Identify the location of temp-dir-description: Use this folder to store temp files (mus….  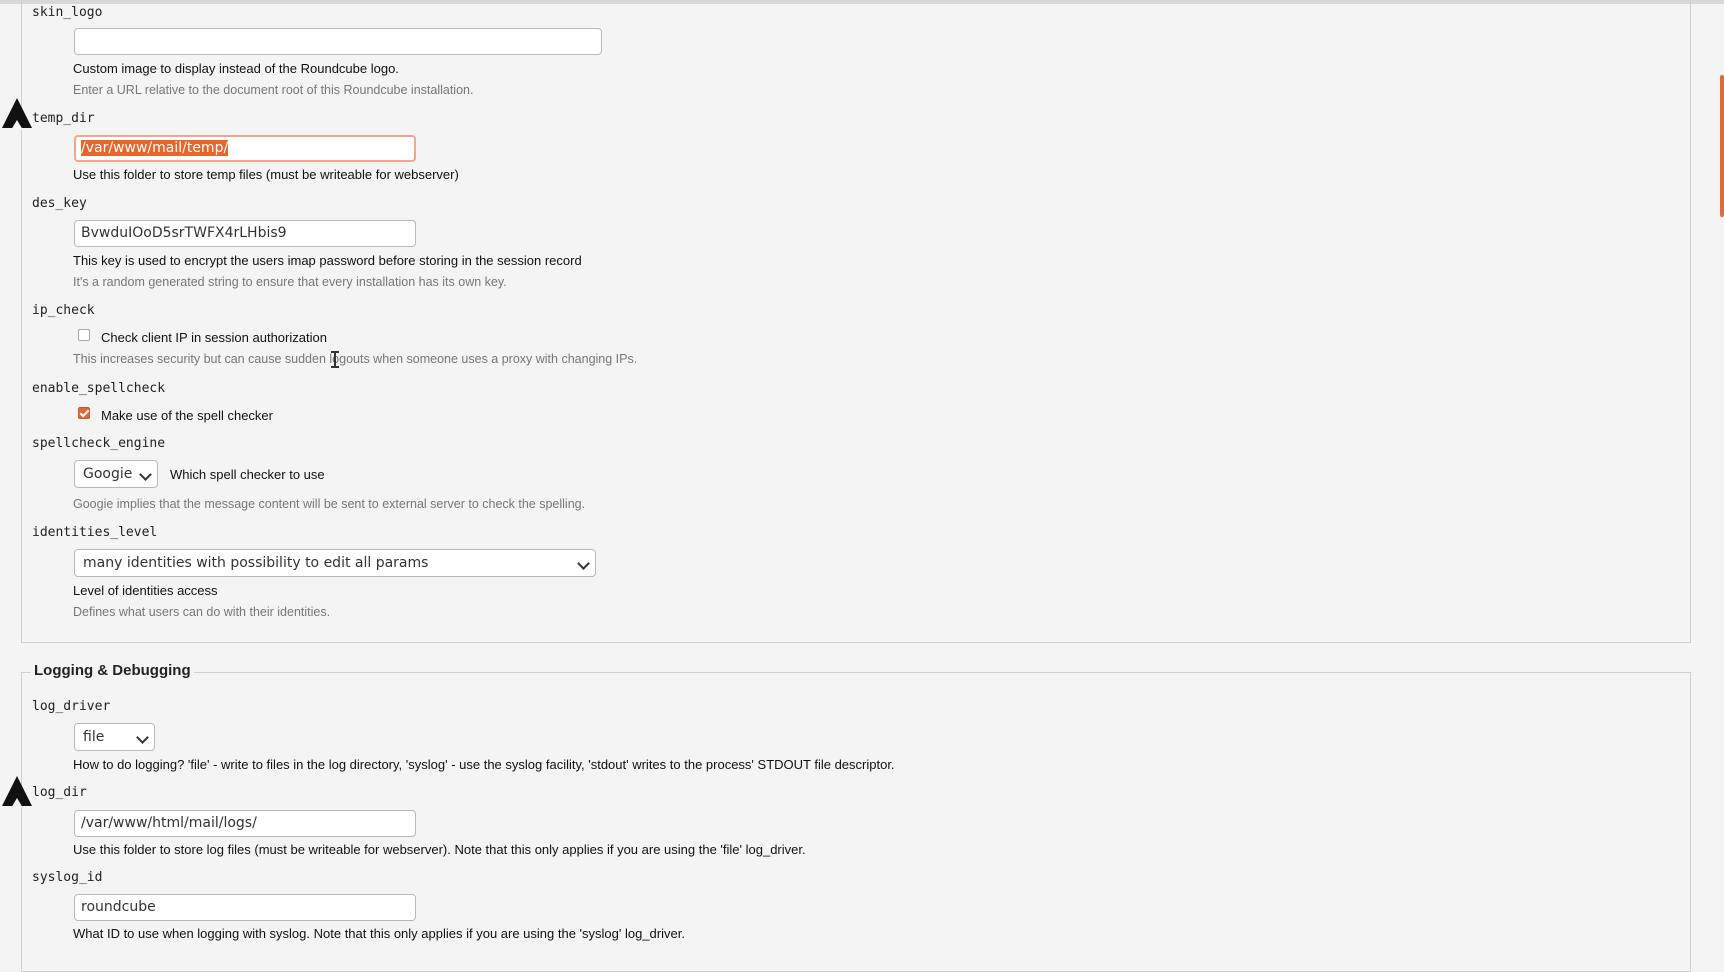
(266, 174).